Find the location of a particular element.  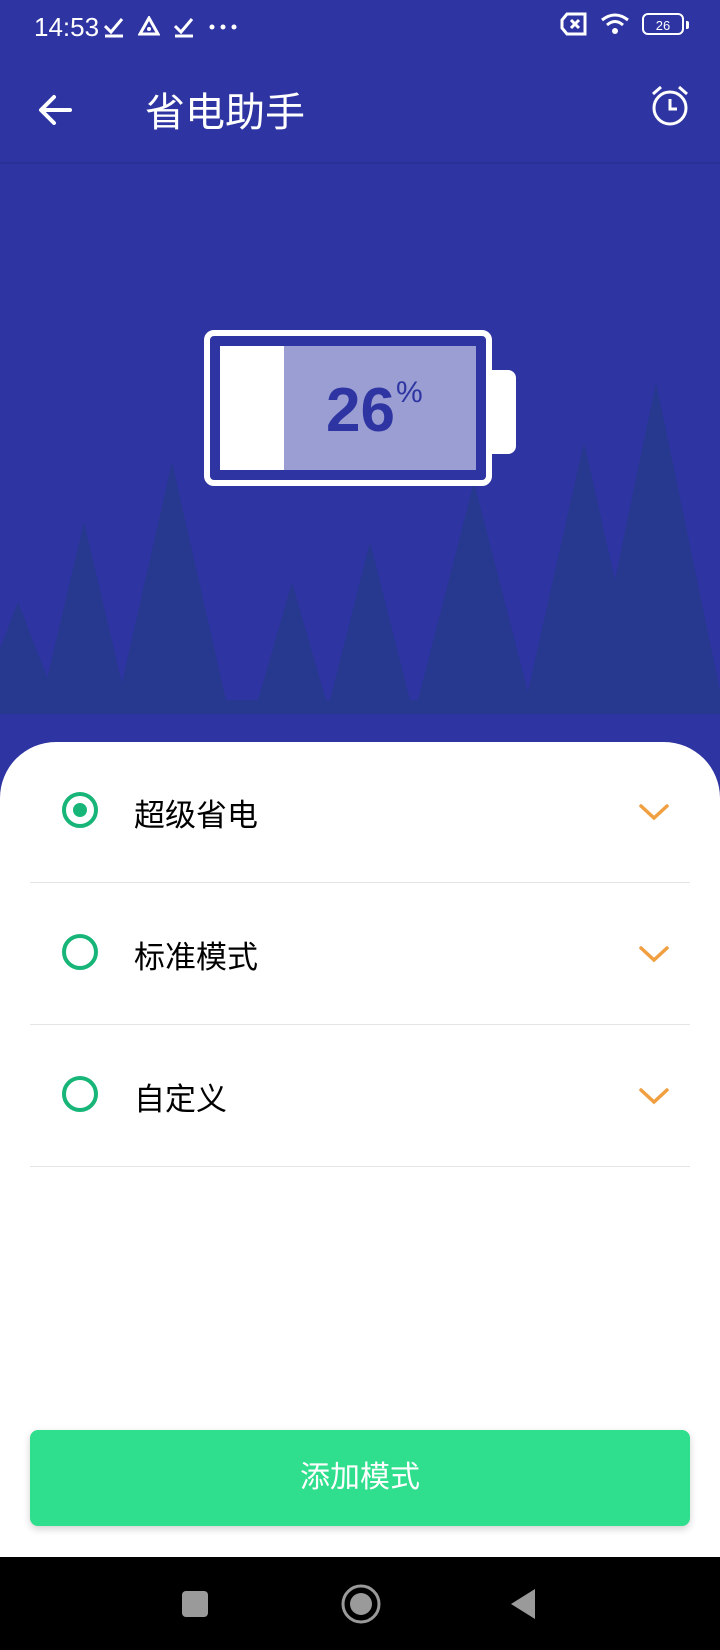

back-button is located at coordinates (56, 110).